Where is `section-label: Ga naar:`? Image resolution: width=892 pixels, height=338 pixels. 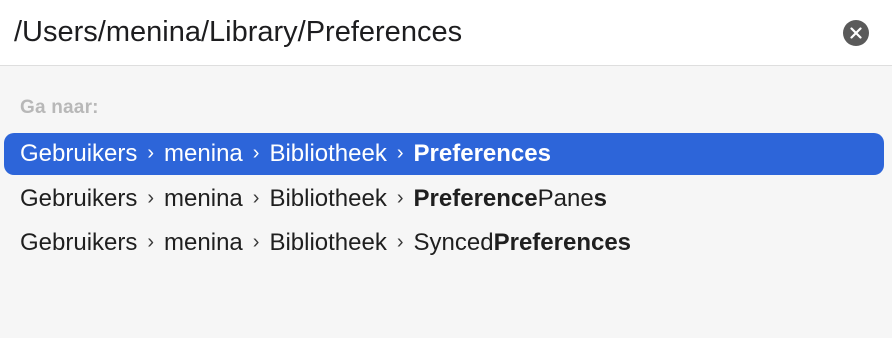 section-label: Ga naar: is located at coordinates (59, 107).